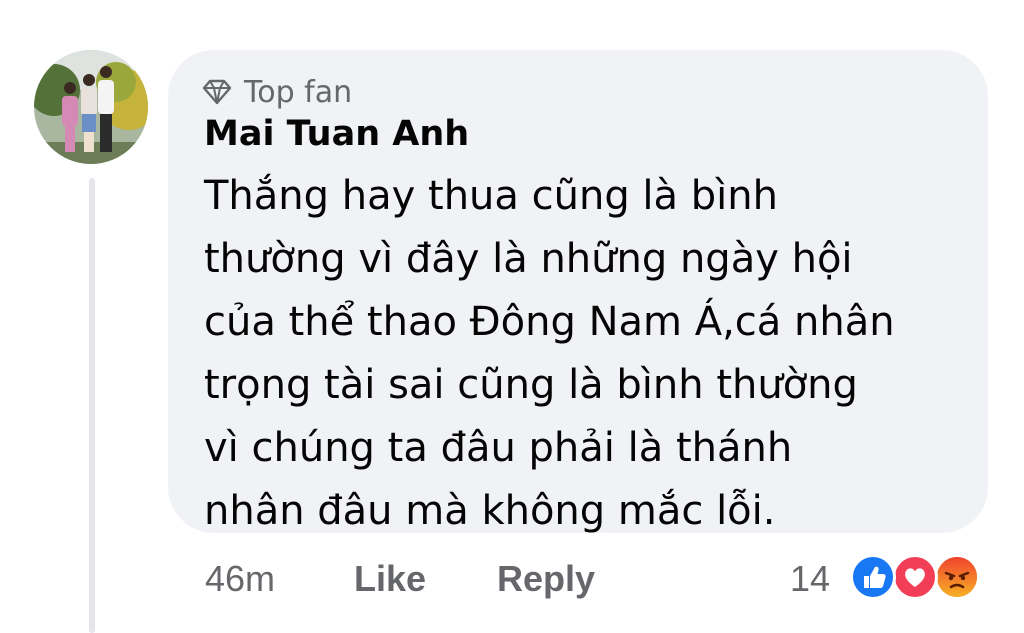  I want to click on comment-actions: 46m Like Reply 14, so click(512, 578).